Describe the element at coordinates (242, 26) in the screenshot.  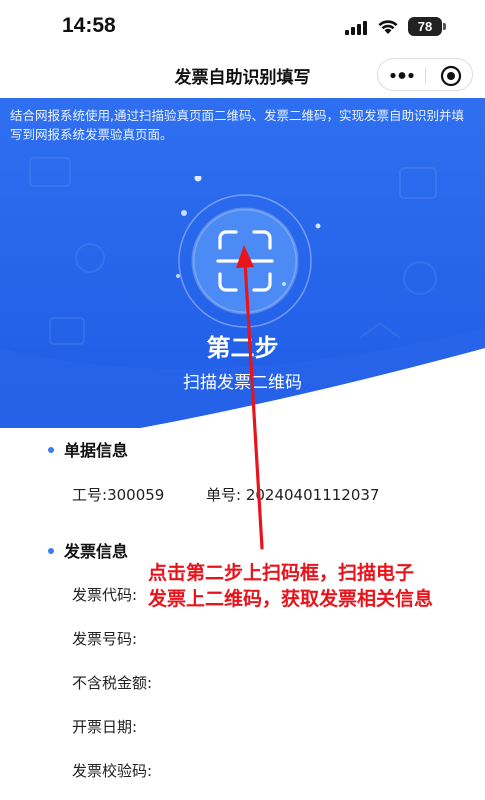
I see `status-bar: 14:58 78` at that location.